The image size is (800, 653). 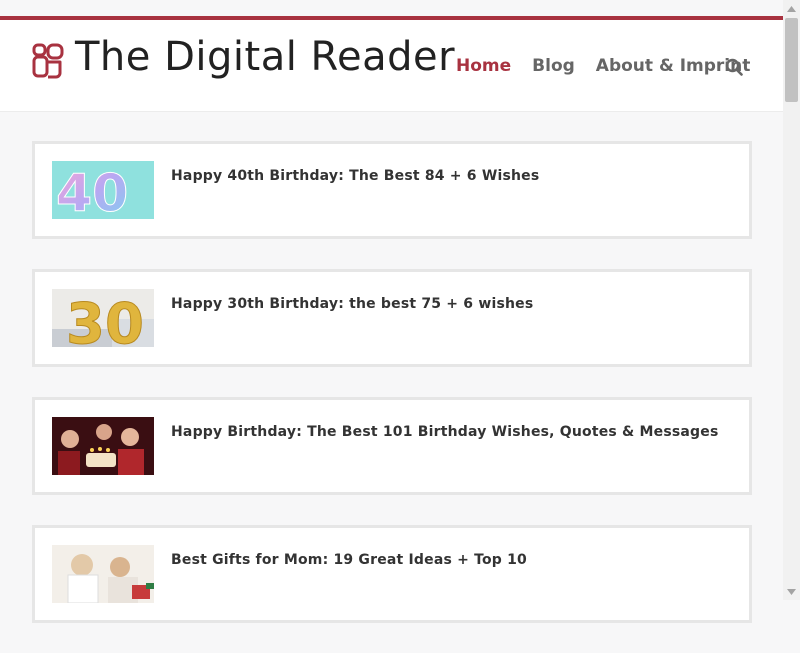 I want to click on vertical-scrollbar, so click(x=791, y=300).